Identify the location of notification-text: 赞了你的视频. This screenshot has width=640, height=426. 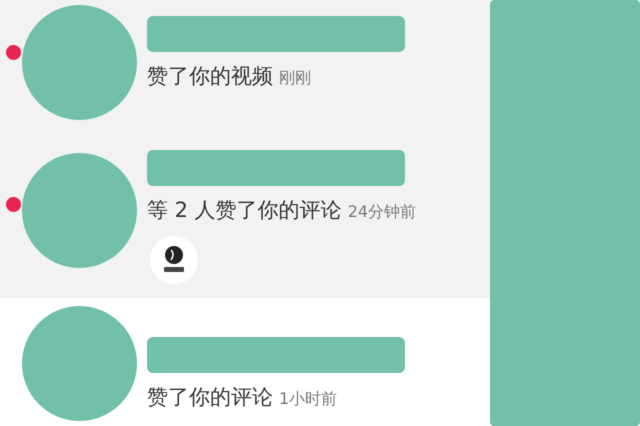
(210, 76).